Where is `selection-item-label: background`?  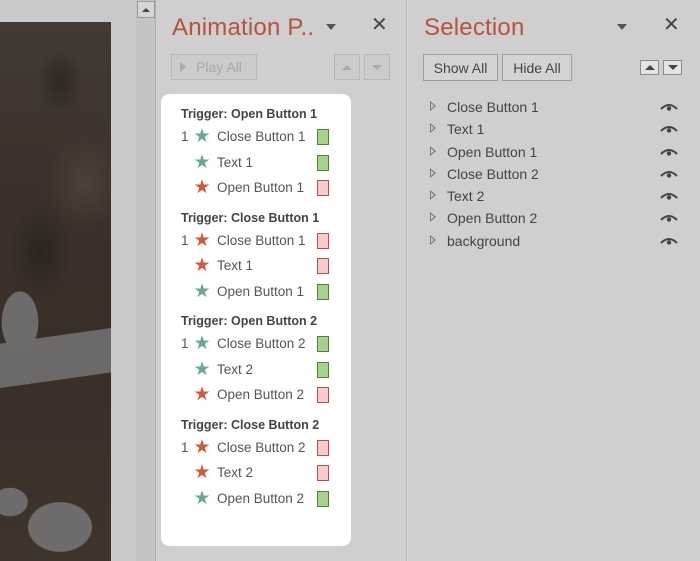
selection-item-label: background is located at coordinates (483, 241).